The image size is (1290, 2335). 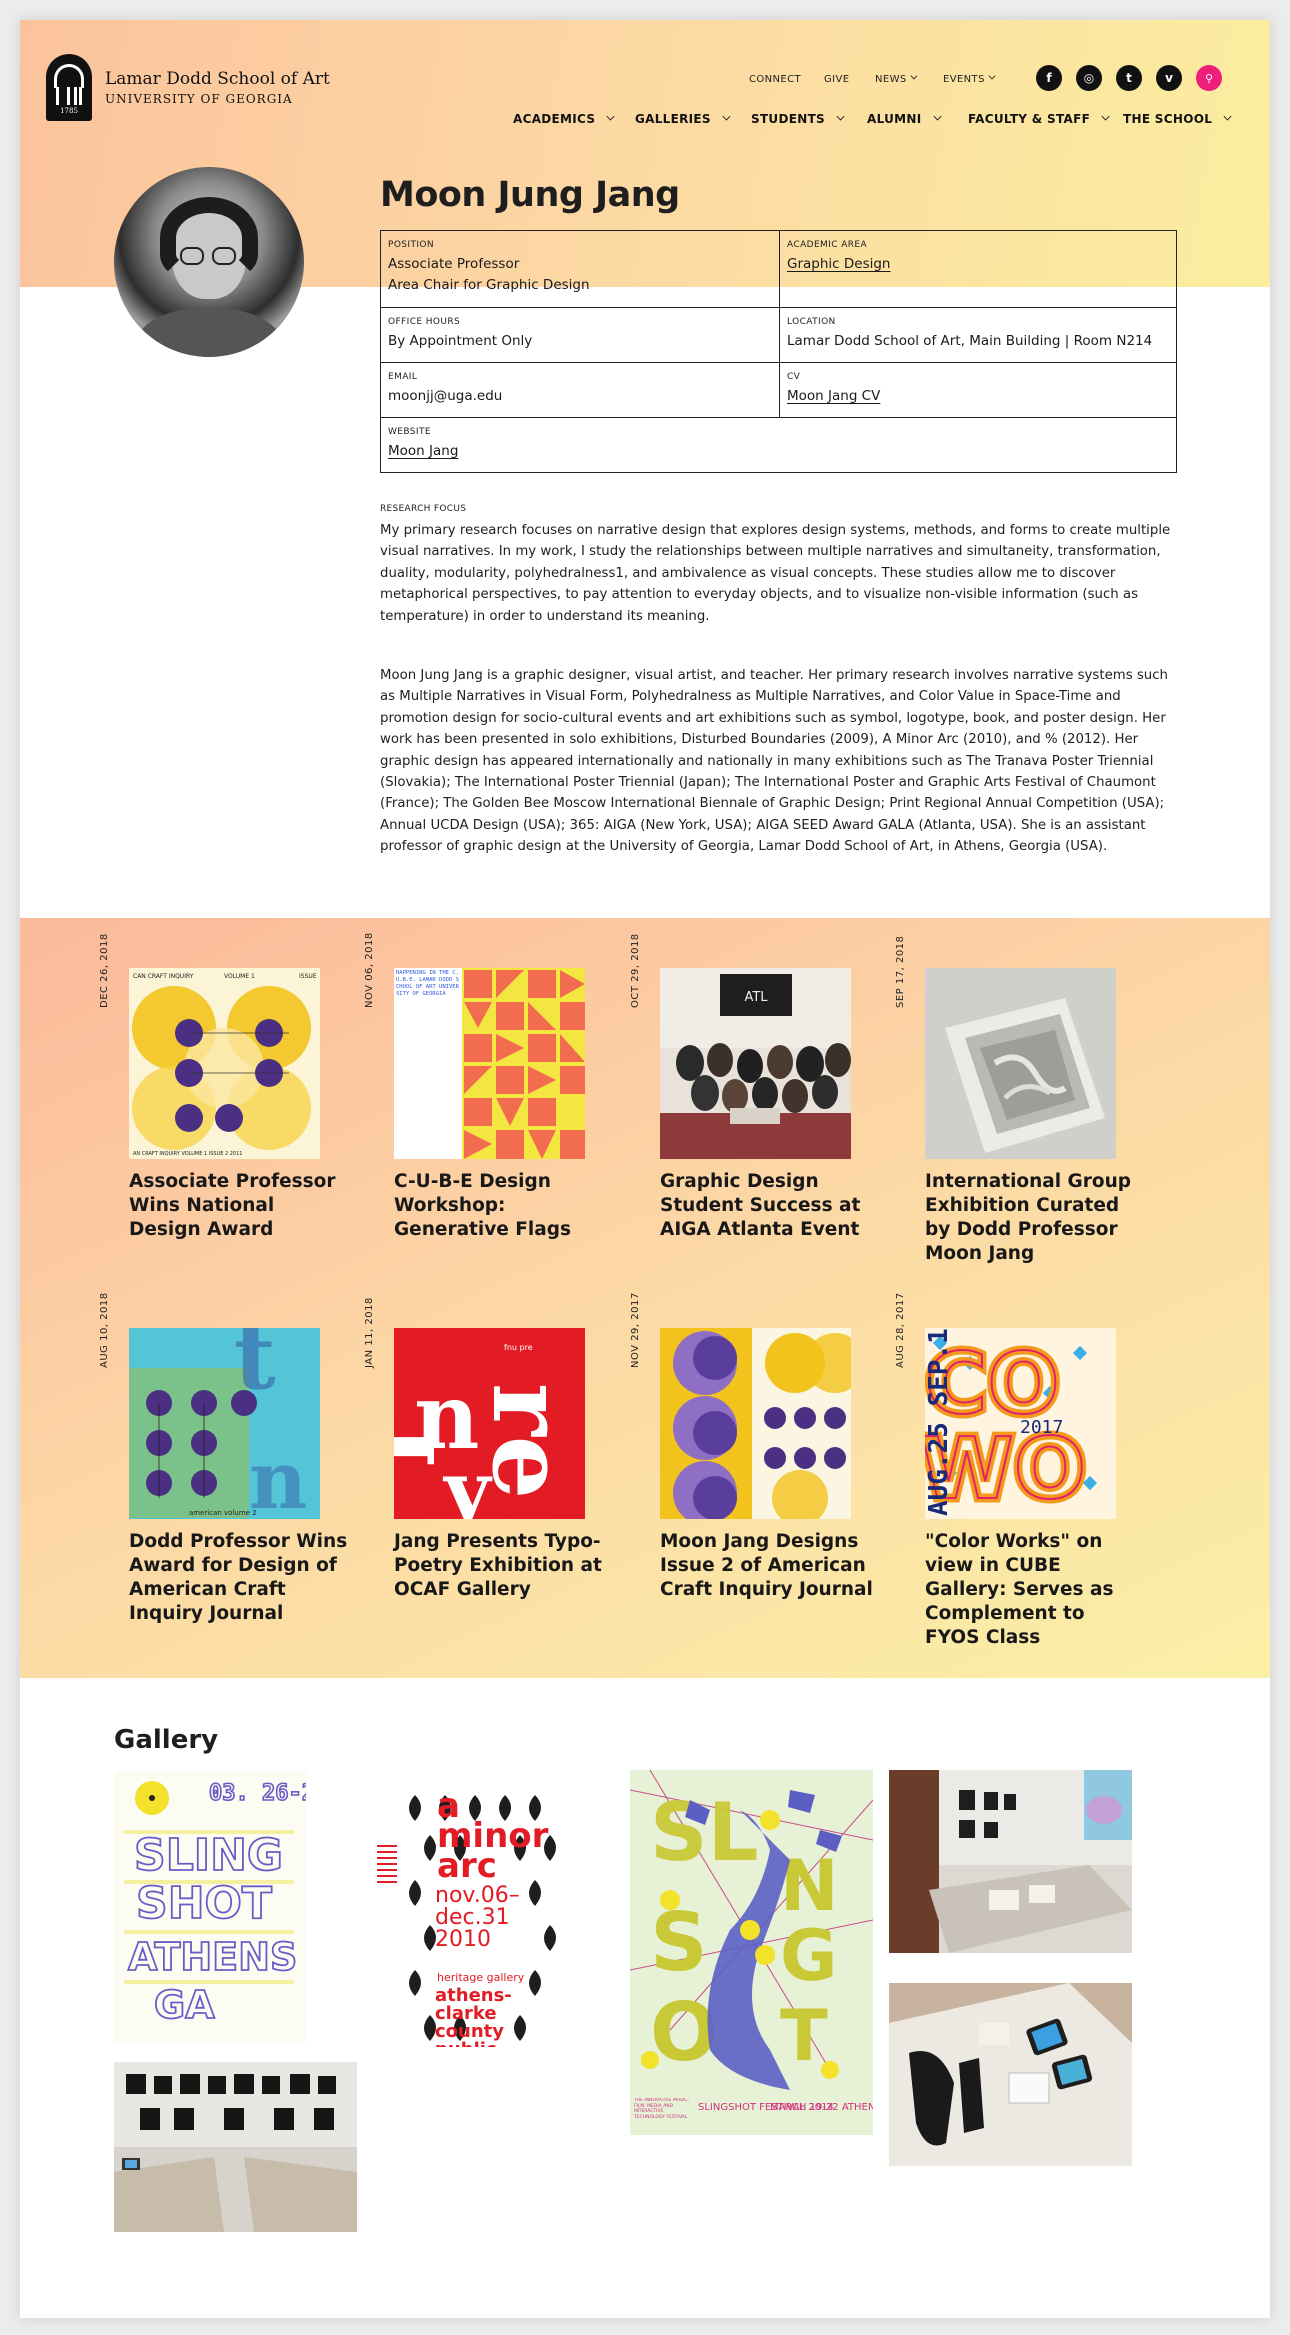 What do you see at coordinates (1039, 119) in the screenshot?
I see `nav-faculty-staff: FACULTY & STAFF` at bounding box center [1039, 119].